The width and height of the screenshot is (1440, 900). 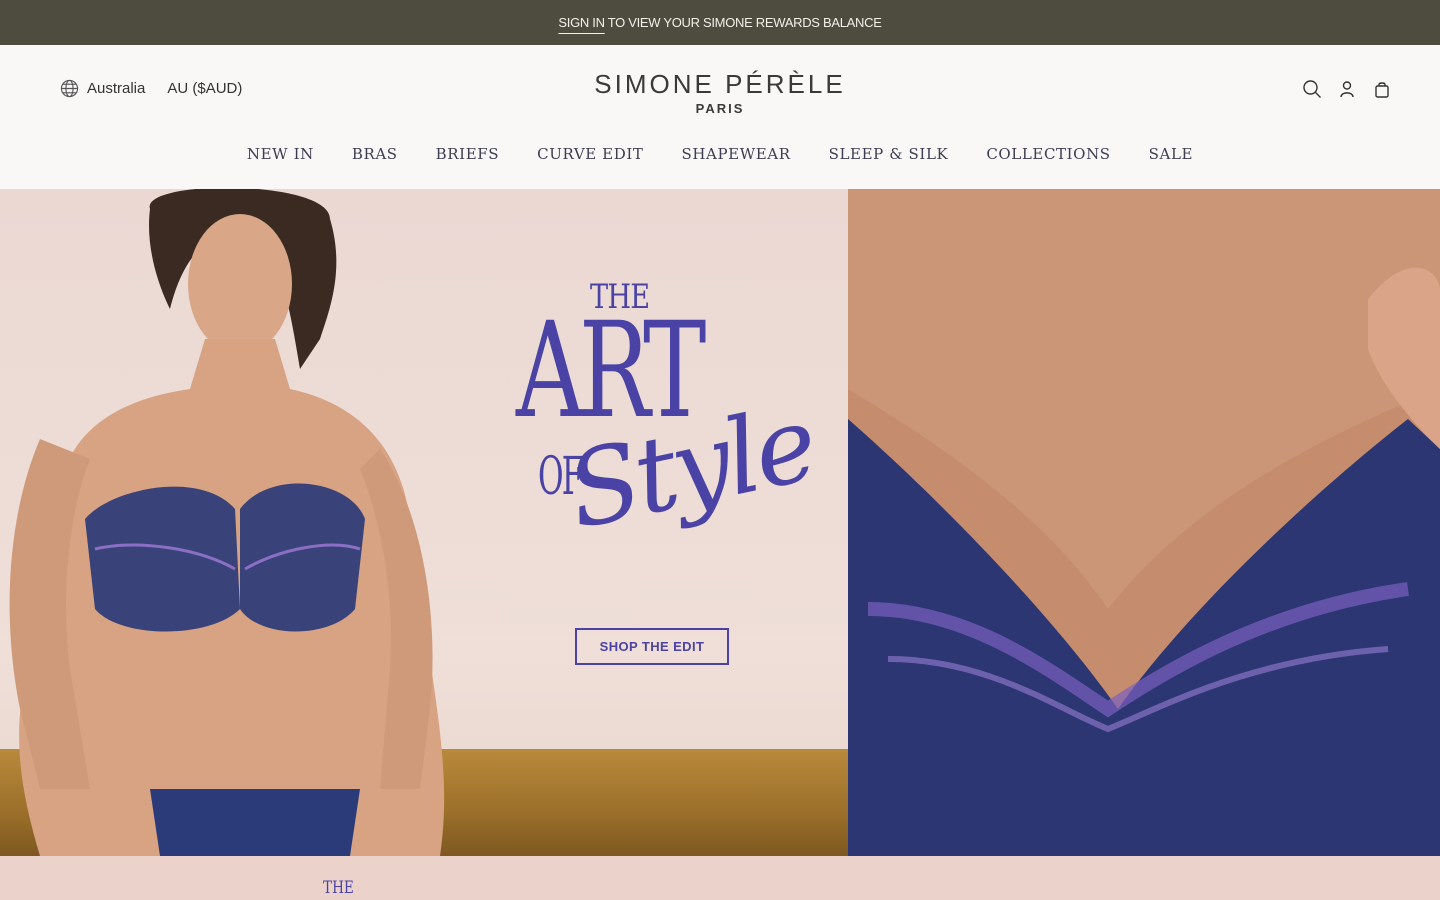 What do you see at coordinates (1048, 154) in the screenshot?
I see `nav-item-collections: COLLECTIONS` at bounding box center [1048, 154].